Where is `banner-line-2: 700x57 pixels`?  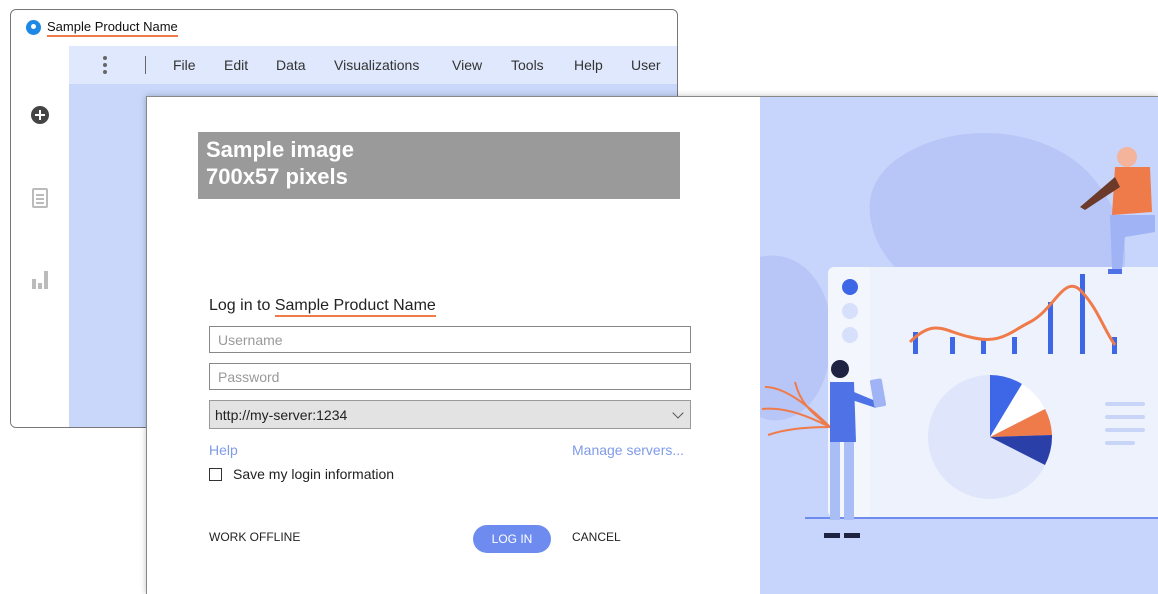
banner-line-2: 700x57 pixels is located at coordinates (277, 176).